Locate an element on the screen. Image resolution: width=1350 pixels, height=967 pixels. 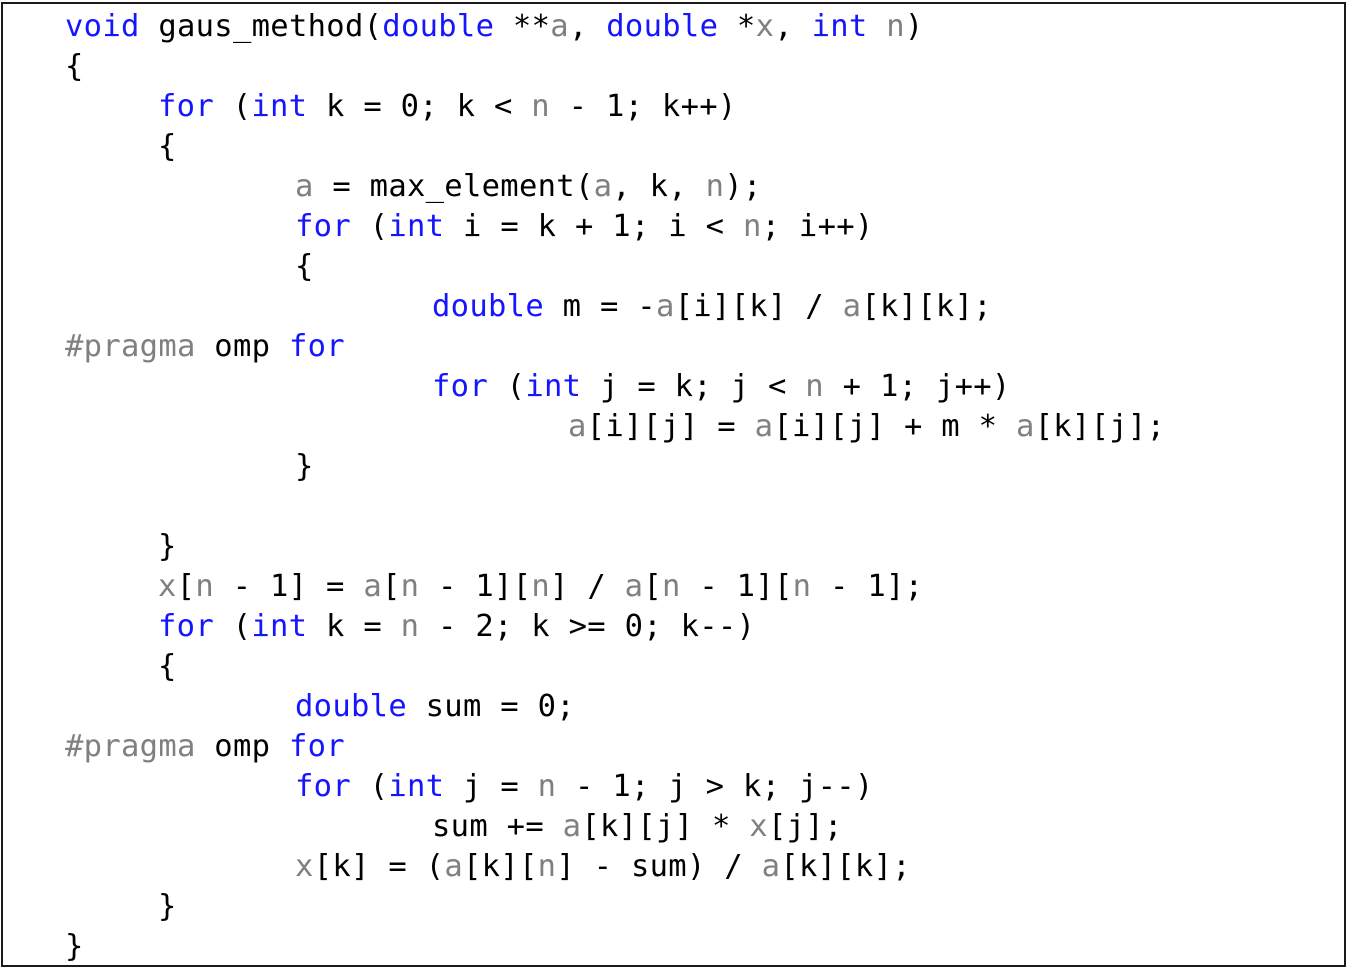
code-token: [k][j]; is located at coordinates (1100, 426).